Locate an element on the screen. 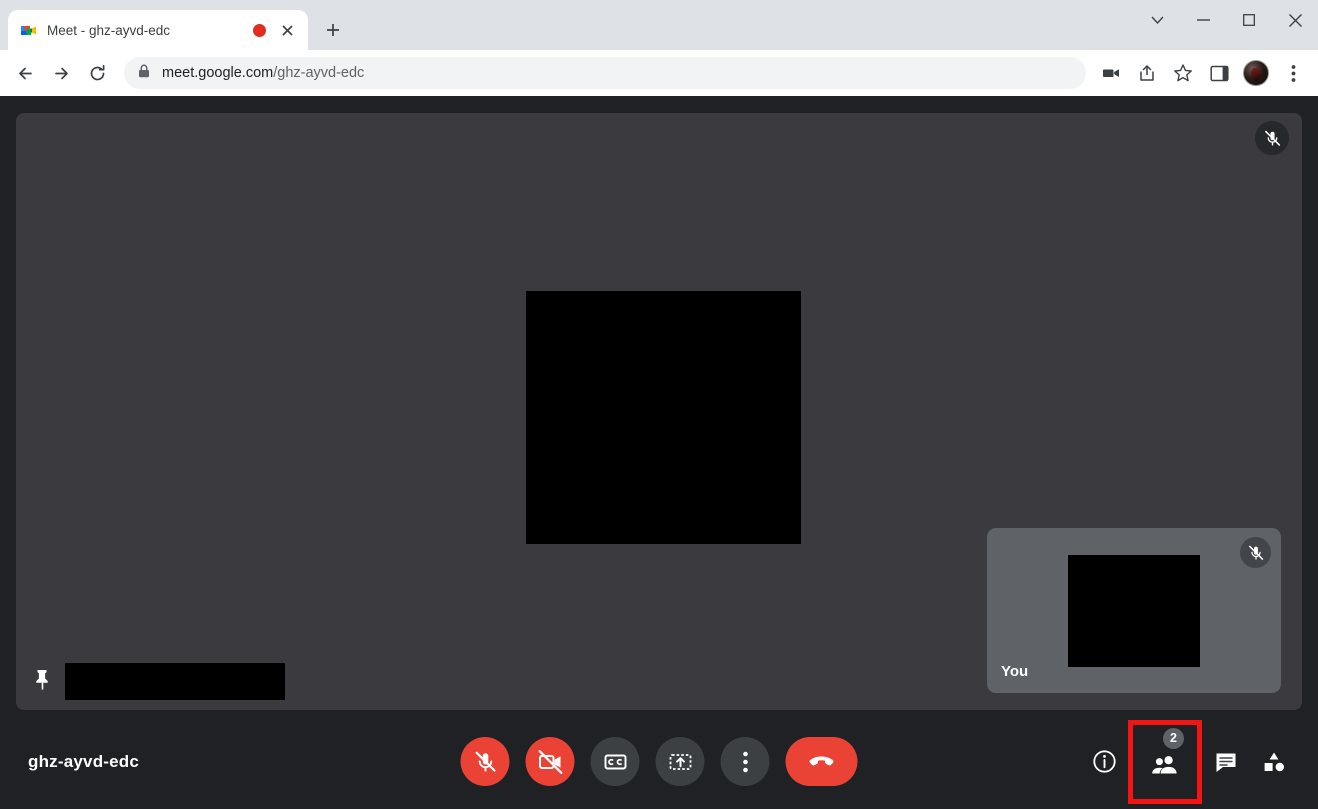 The image size is (1318, 809). chat-button is located at coordinates (1226, 762).